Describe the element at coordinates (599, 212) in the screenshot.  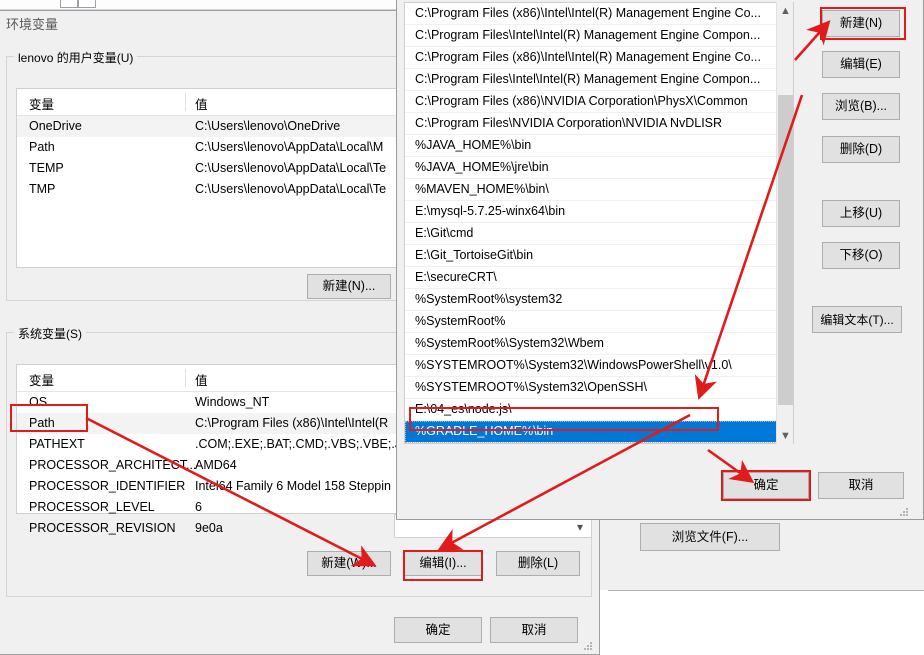
I see `list-item: E:\mysql-5.7.25-winx64\bin` at that location.